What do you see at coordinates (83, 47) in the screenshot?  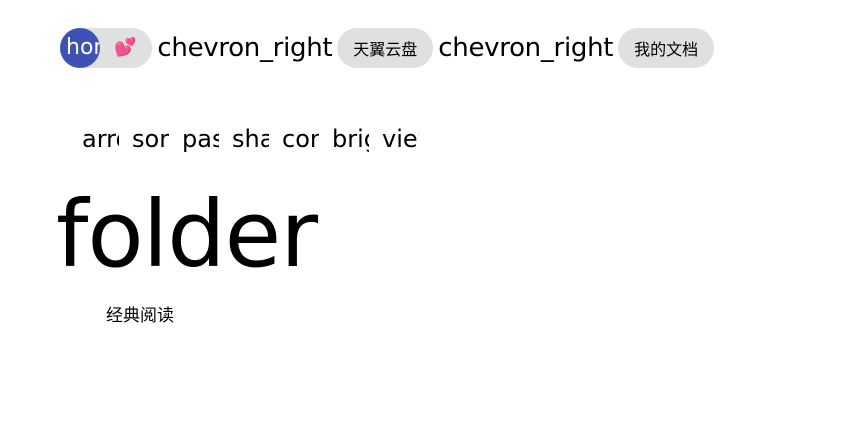 I see `home-icon-text: home` at bounding box center [83, 47].